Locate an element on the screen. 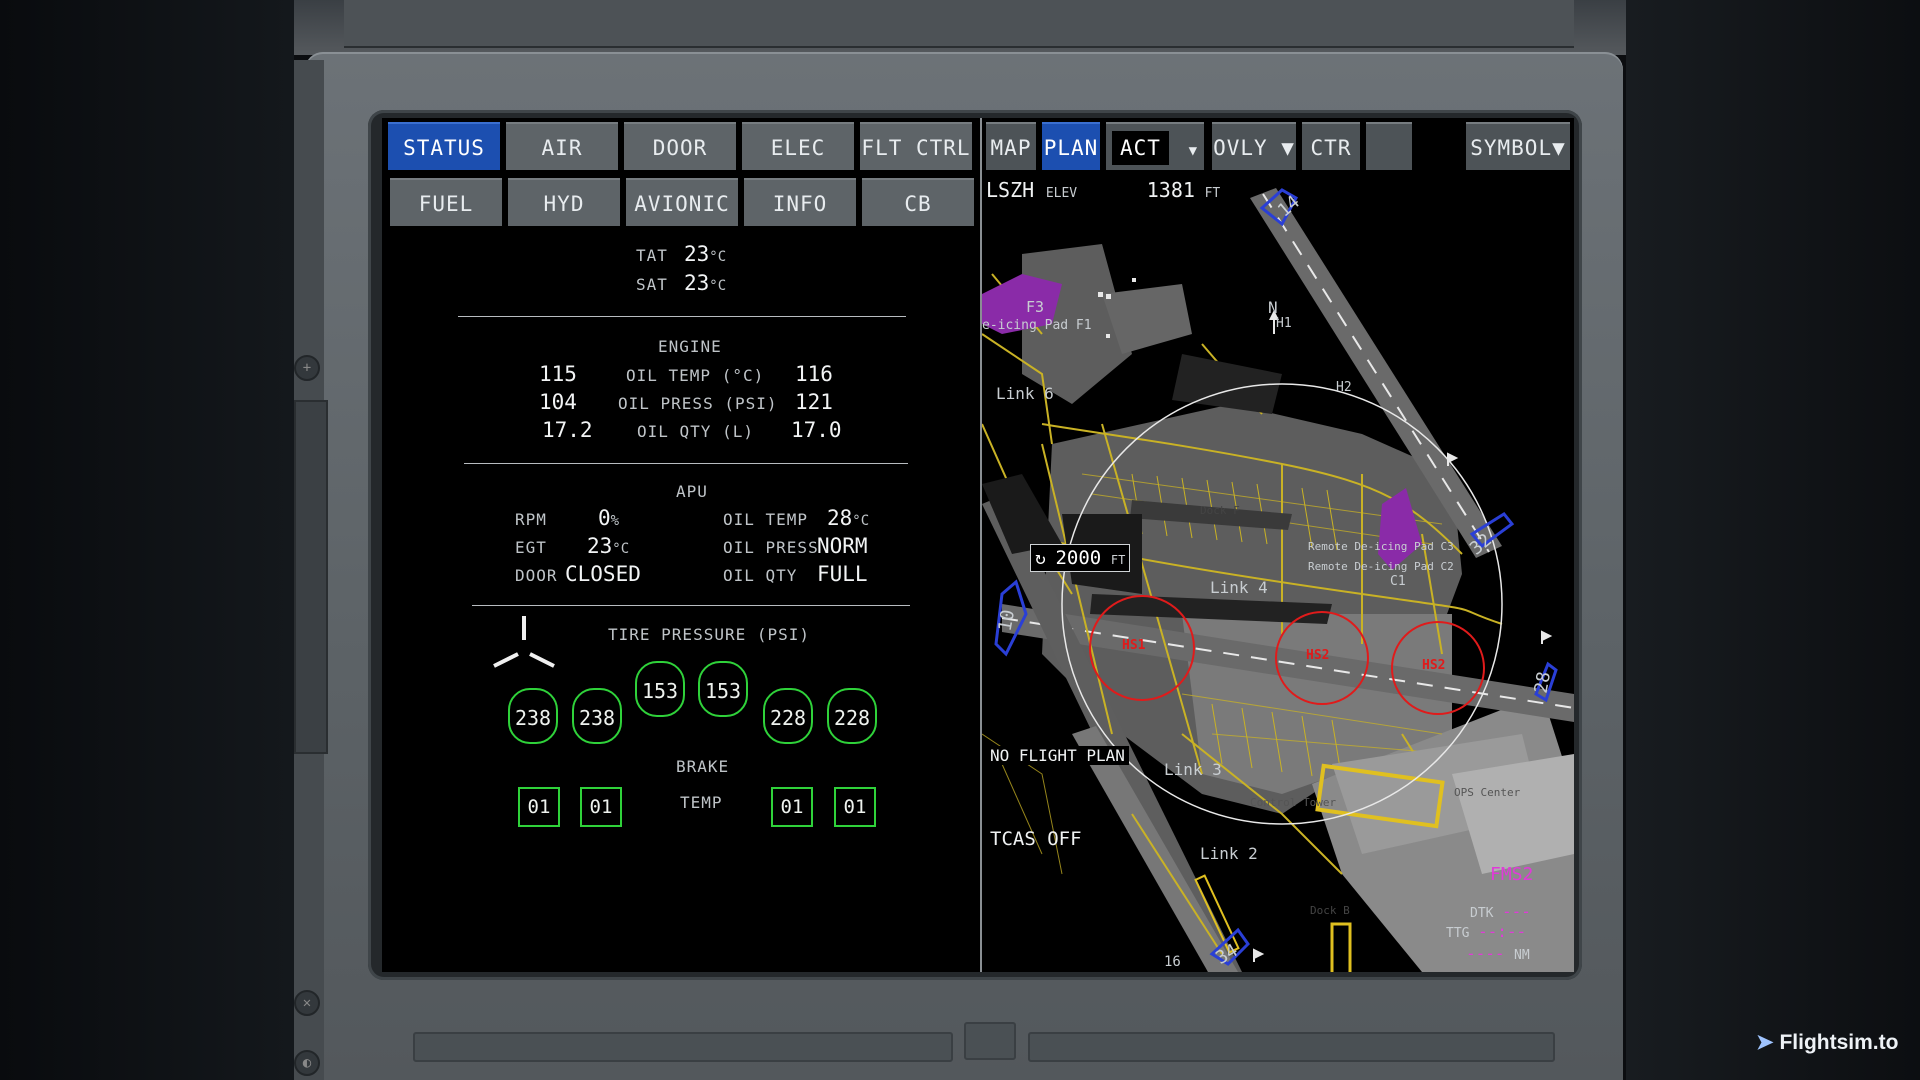 The width and height of the screenshot is (1920, 1080). range-value: 2000 is located at coordinates (1078, 558).